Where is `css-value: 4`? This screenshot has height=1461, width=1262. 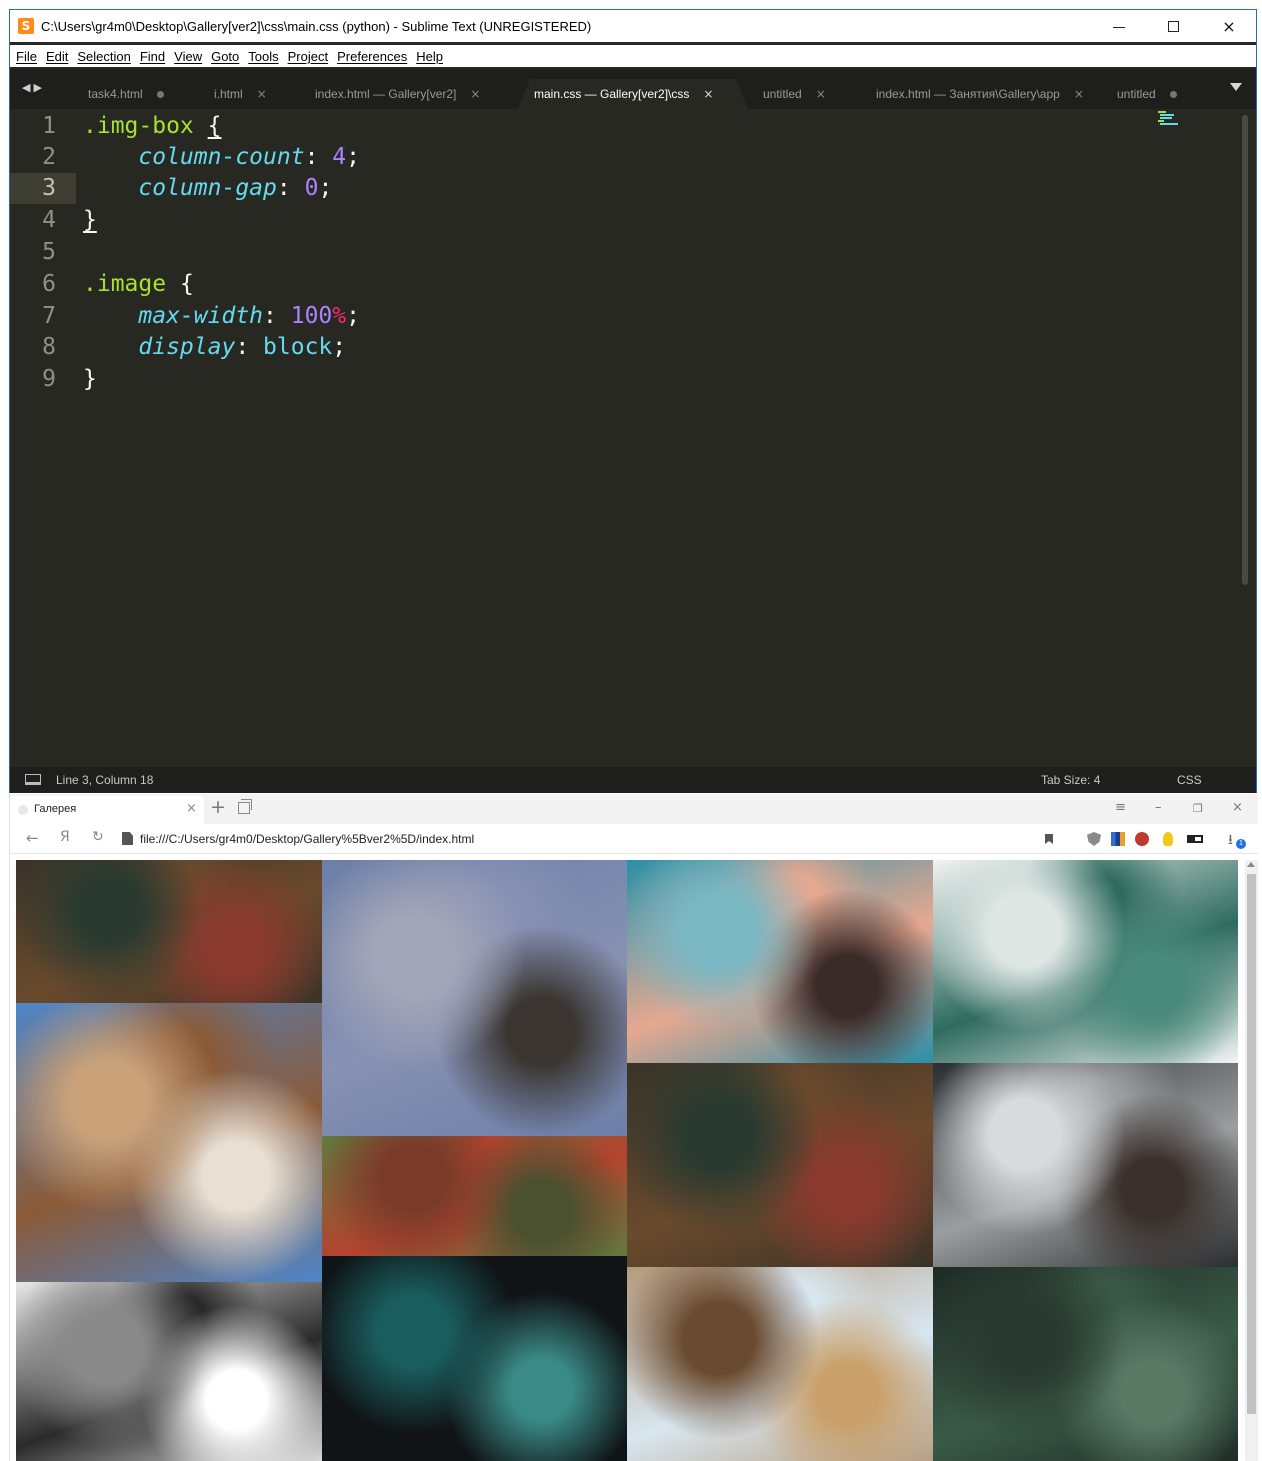 css-value: 4 is located at coordinates (339, 157).